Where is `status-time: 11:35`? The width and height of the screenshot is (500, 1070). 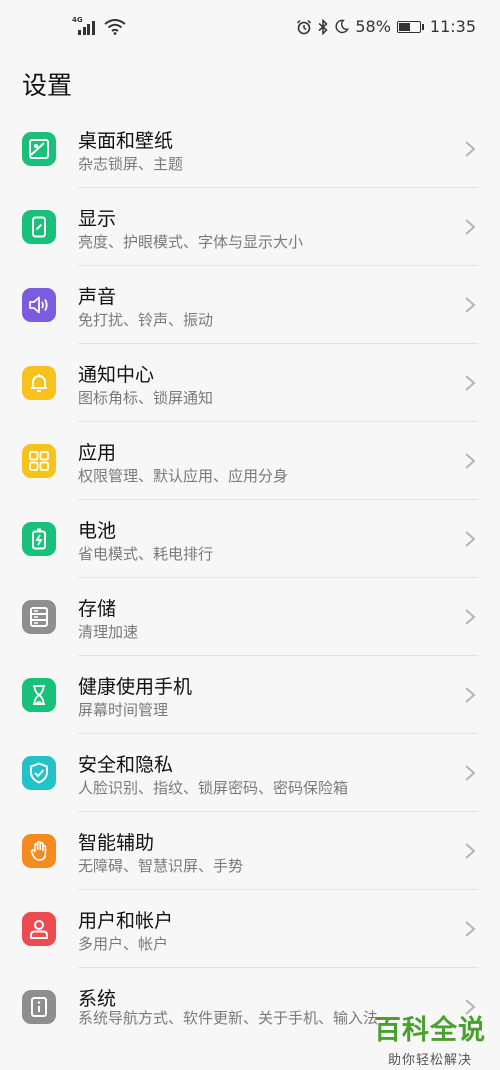
status-time: 11:35 is located at coordinates (452, 26).